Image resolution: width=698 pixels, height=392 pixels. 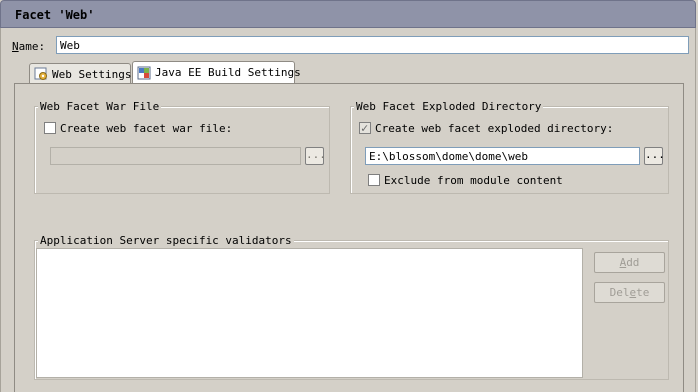 What do you see at coordinates (100, 106) in the screenshot?
I see `war-file-group-title: Web Facet War File` at bounding box center [100, 106].